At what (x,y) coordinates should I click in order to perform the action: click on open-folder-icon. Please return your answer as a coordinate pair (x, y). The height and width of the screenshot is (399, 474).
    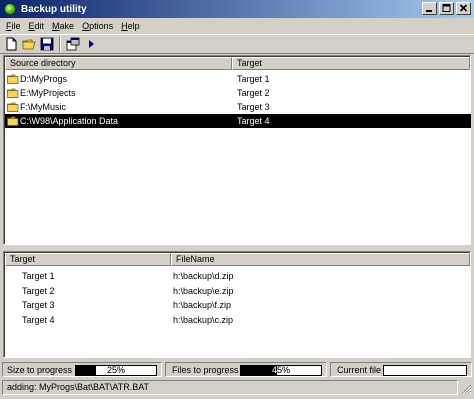
    Looking at the image, I should click on (29, 44).